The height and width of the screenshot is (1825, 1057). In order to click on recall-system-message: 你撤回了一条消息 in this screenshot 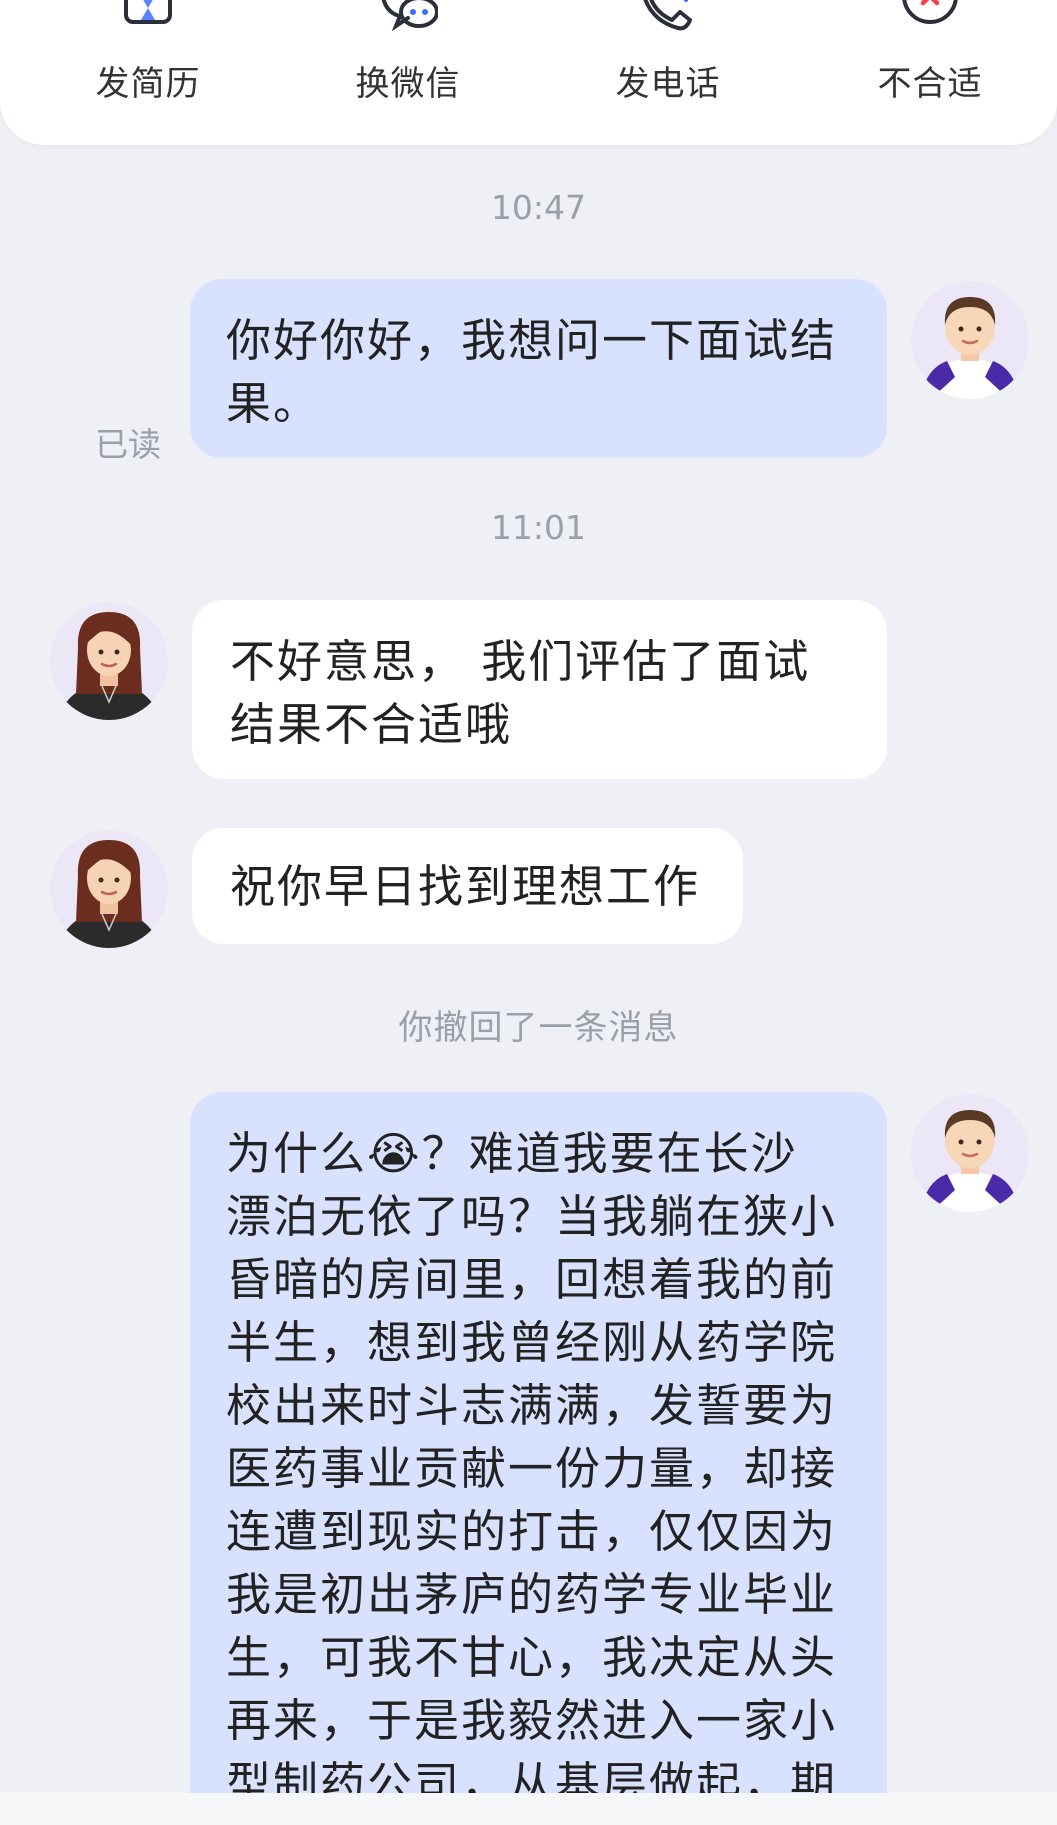, I will do `click(538, 1028)`.